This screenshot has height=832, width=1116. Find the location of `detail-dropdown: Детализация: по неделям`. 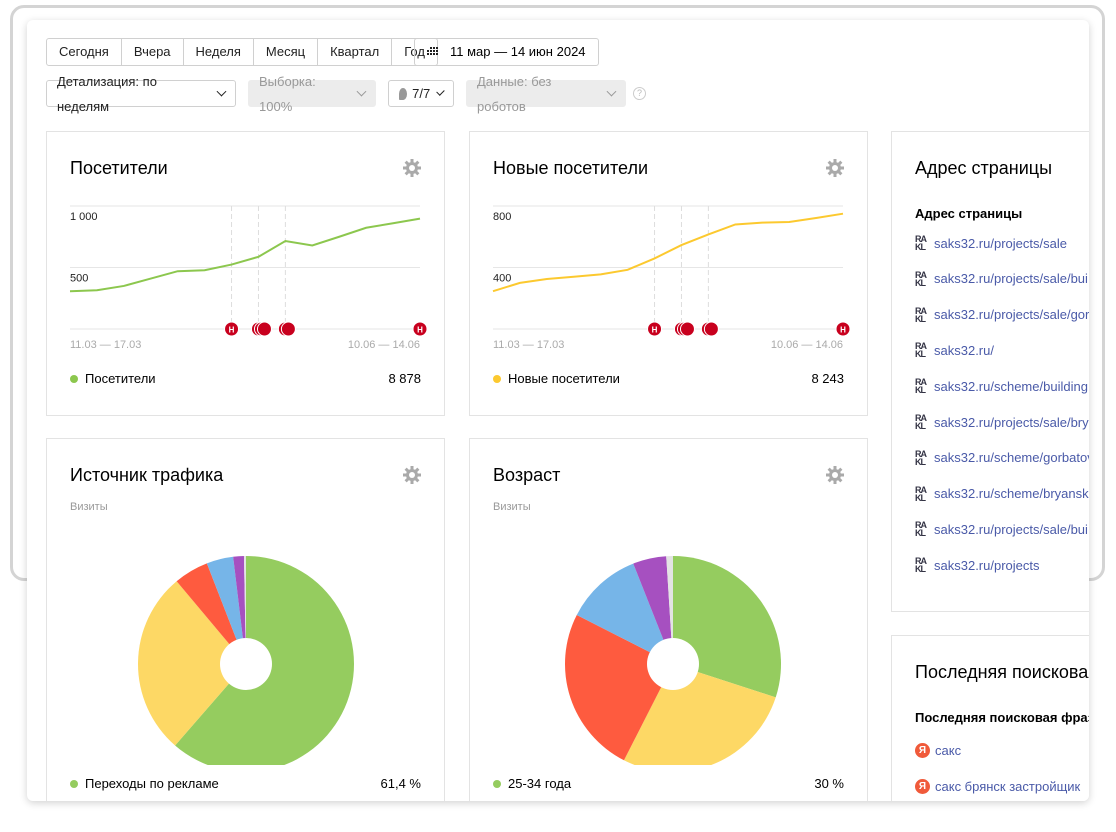

detail-dropdown: Детализация: по неделям is located at coordinates (141, 94).